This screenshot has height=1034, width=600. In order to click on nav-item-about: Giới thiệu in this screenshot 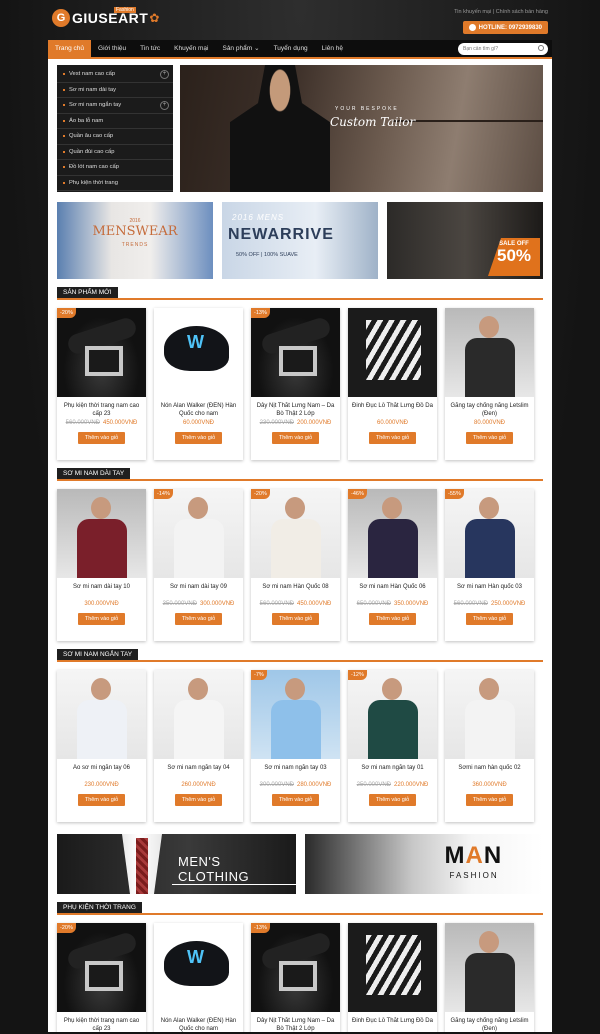, I will do `click(112, 48)`.